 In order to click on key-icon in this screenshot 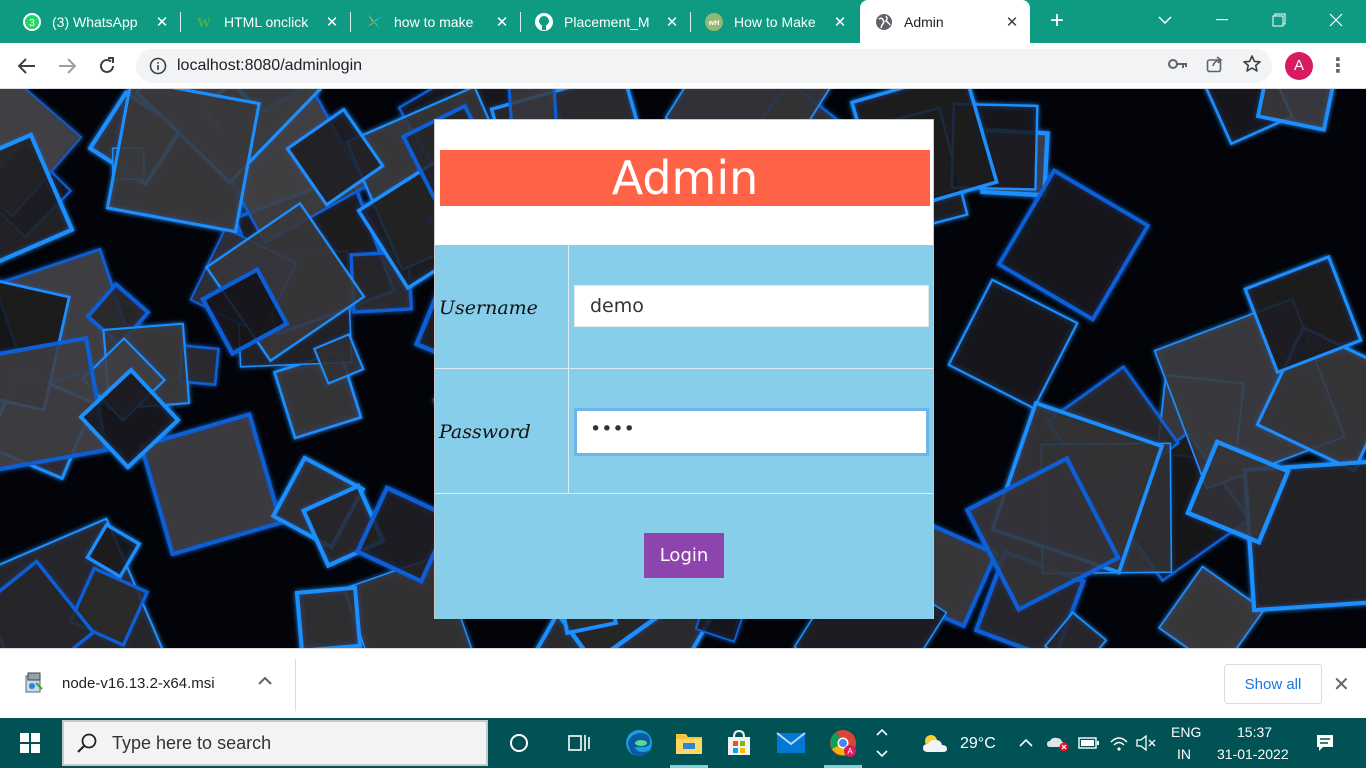, I will do `click(1178, 66)`.